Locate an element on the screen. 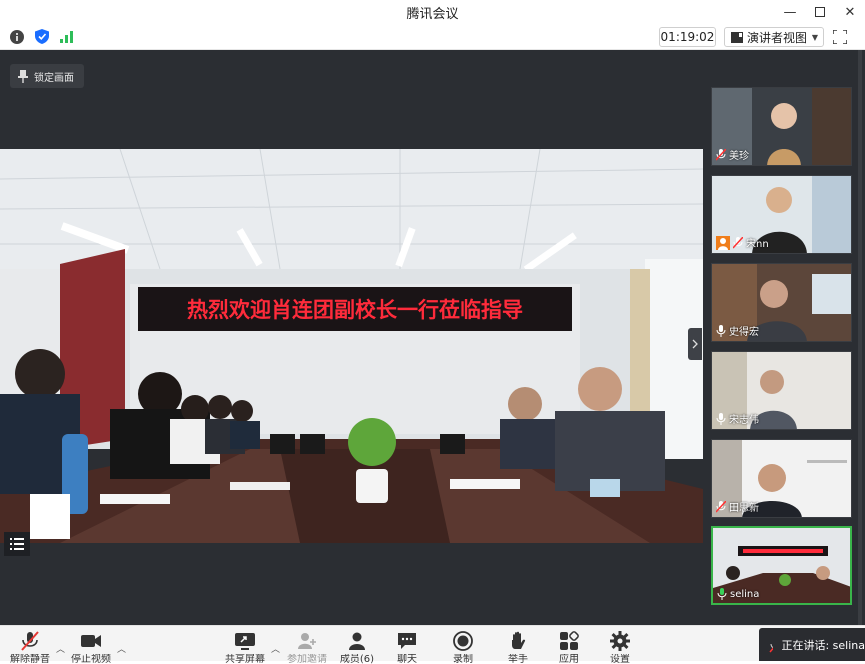 This screenshot has width=865, height=664. share-screen-label: 共享屏幕 is located at coordinates (245, 659).